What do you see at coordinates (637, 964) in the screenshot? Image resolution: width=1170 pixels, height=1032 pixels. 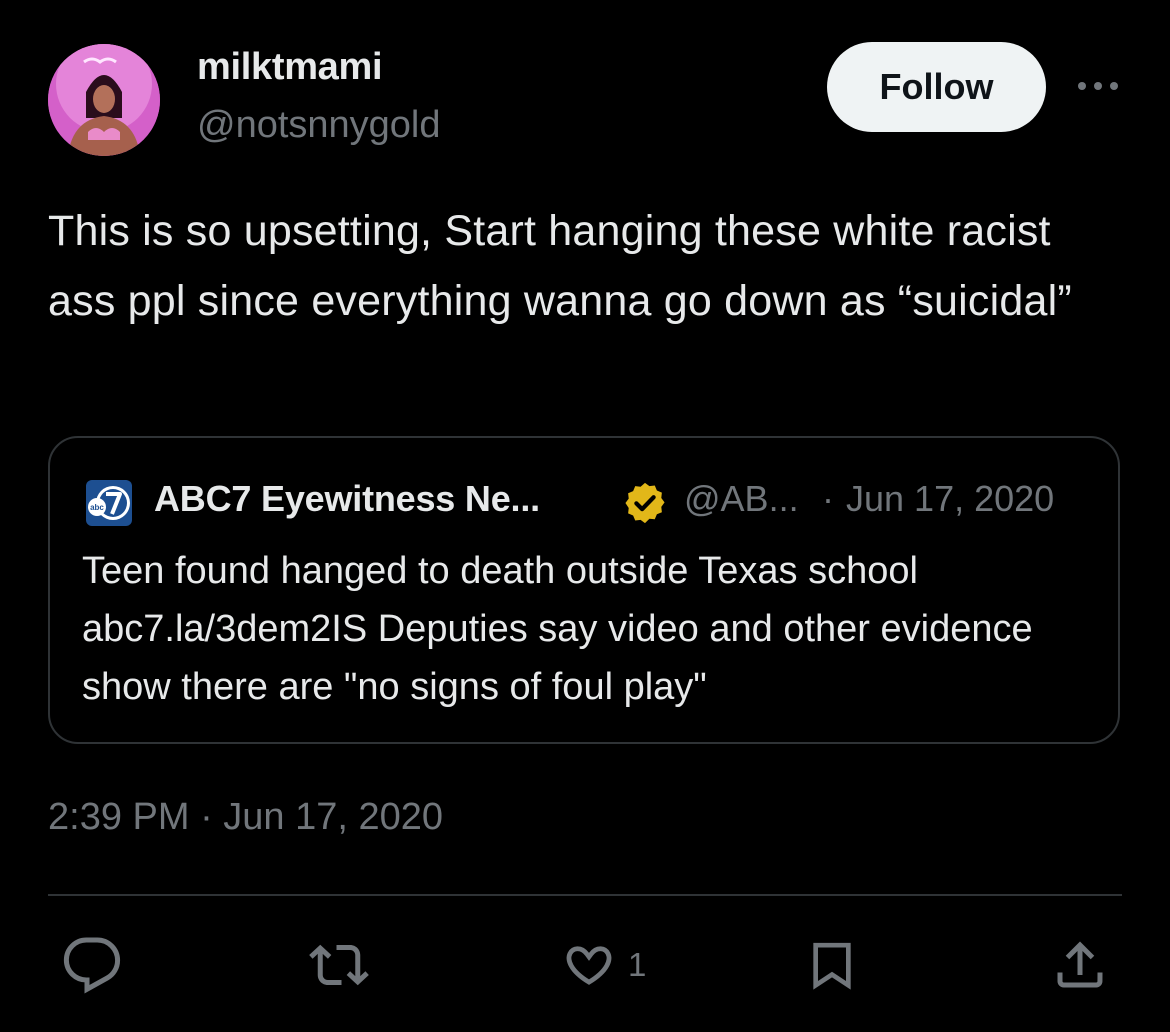 I see `like-count: 1` at bounding box center [637, 964].